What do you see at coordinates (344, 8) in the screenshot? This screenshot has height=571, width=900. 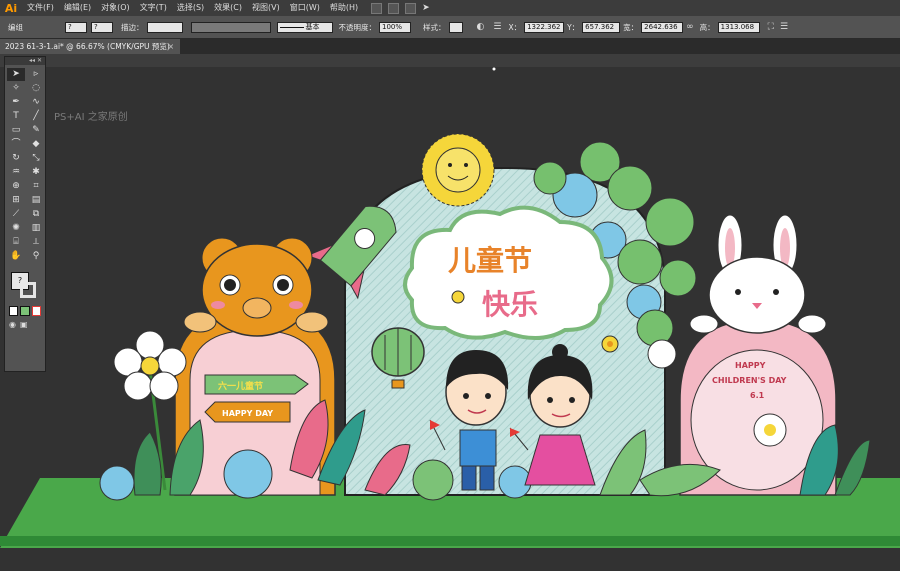 I see `menu-help: 帮助(H)` at bounding box center [344, 8].